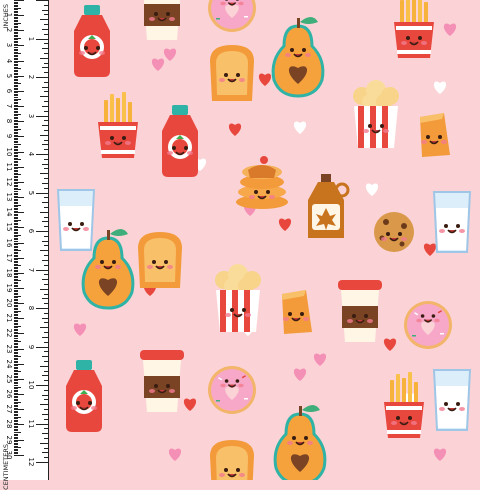  I want to click on ruler-cm-number: 10, so click(9, 152).